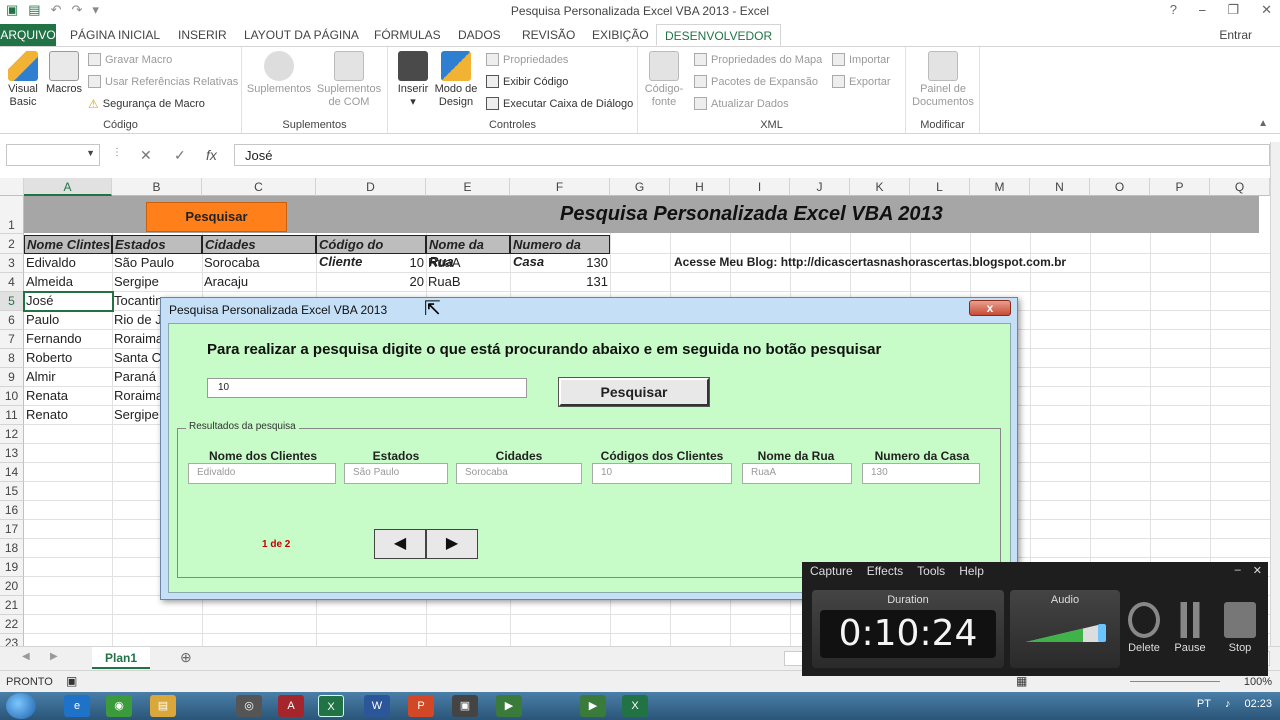 The height and width of the screenshot is (720, 1280). What do you see at coordinates (1060, 187) in the screenshot?
I see `column-header: N` at bounding box center [1060, 187].